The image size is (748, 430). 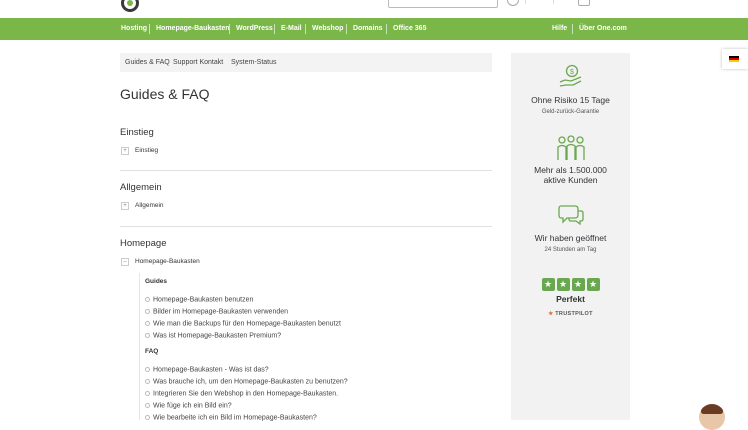 I want to click on faq-link: Wie füge ich ein Bild ein?, so click(x=188, y=403).